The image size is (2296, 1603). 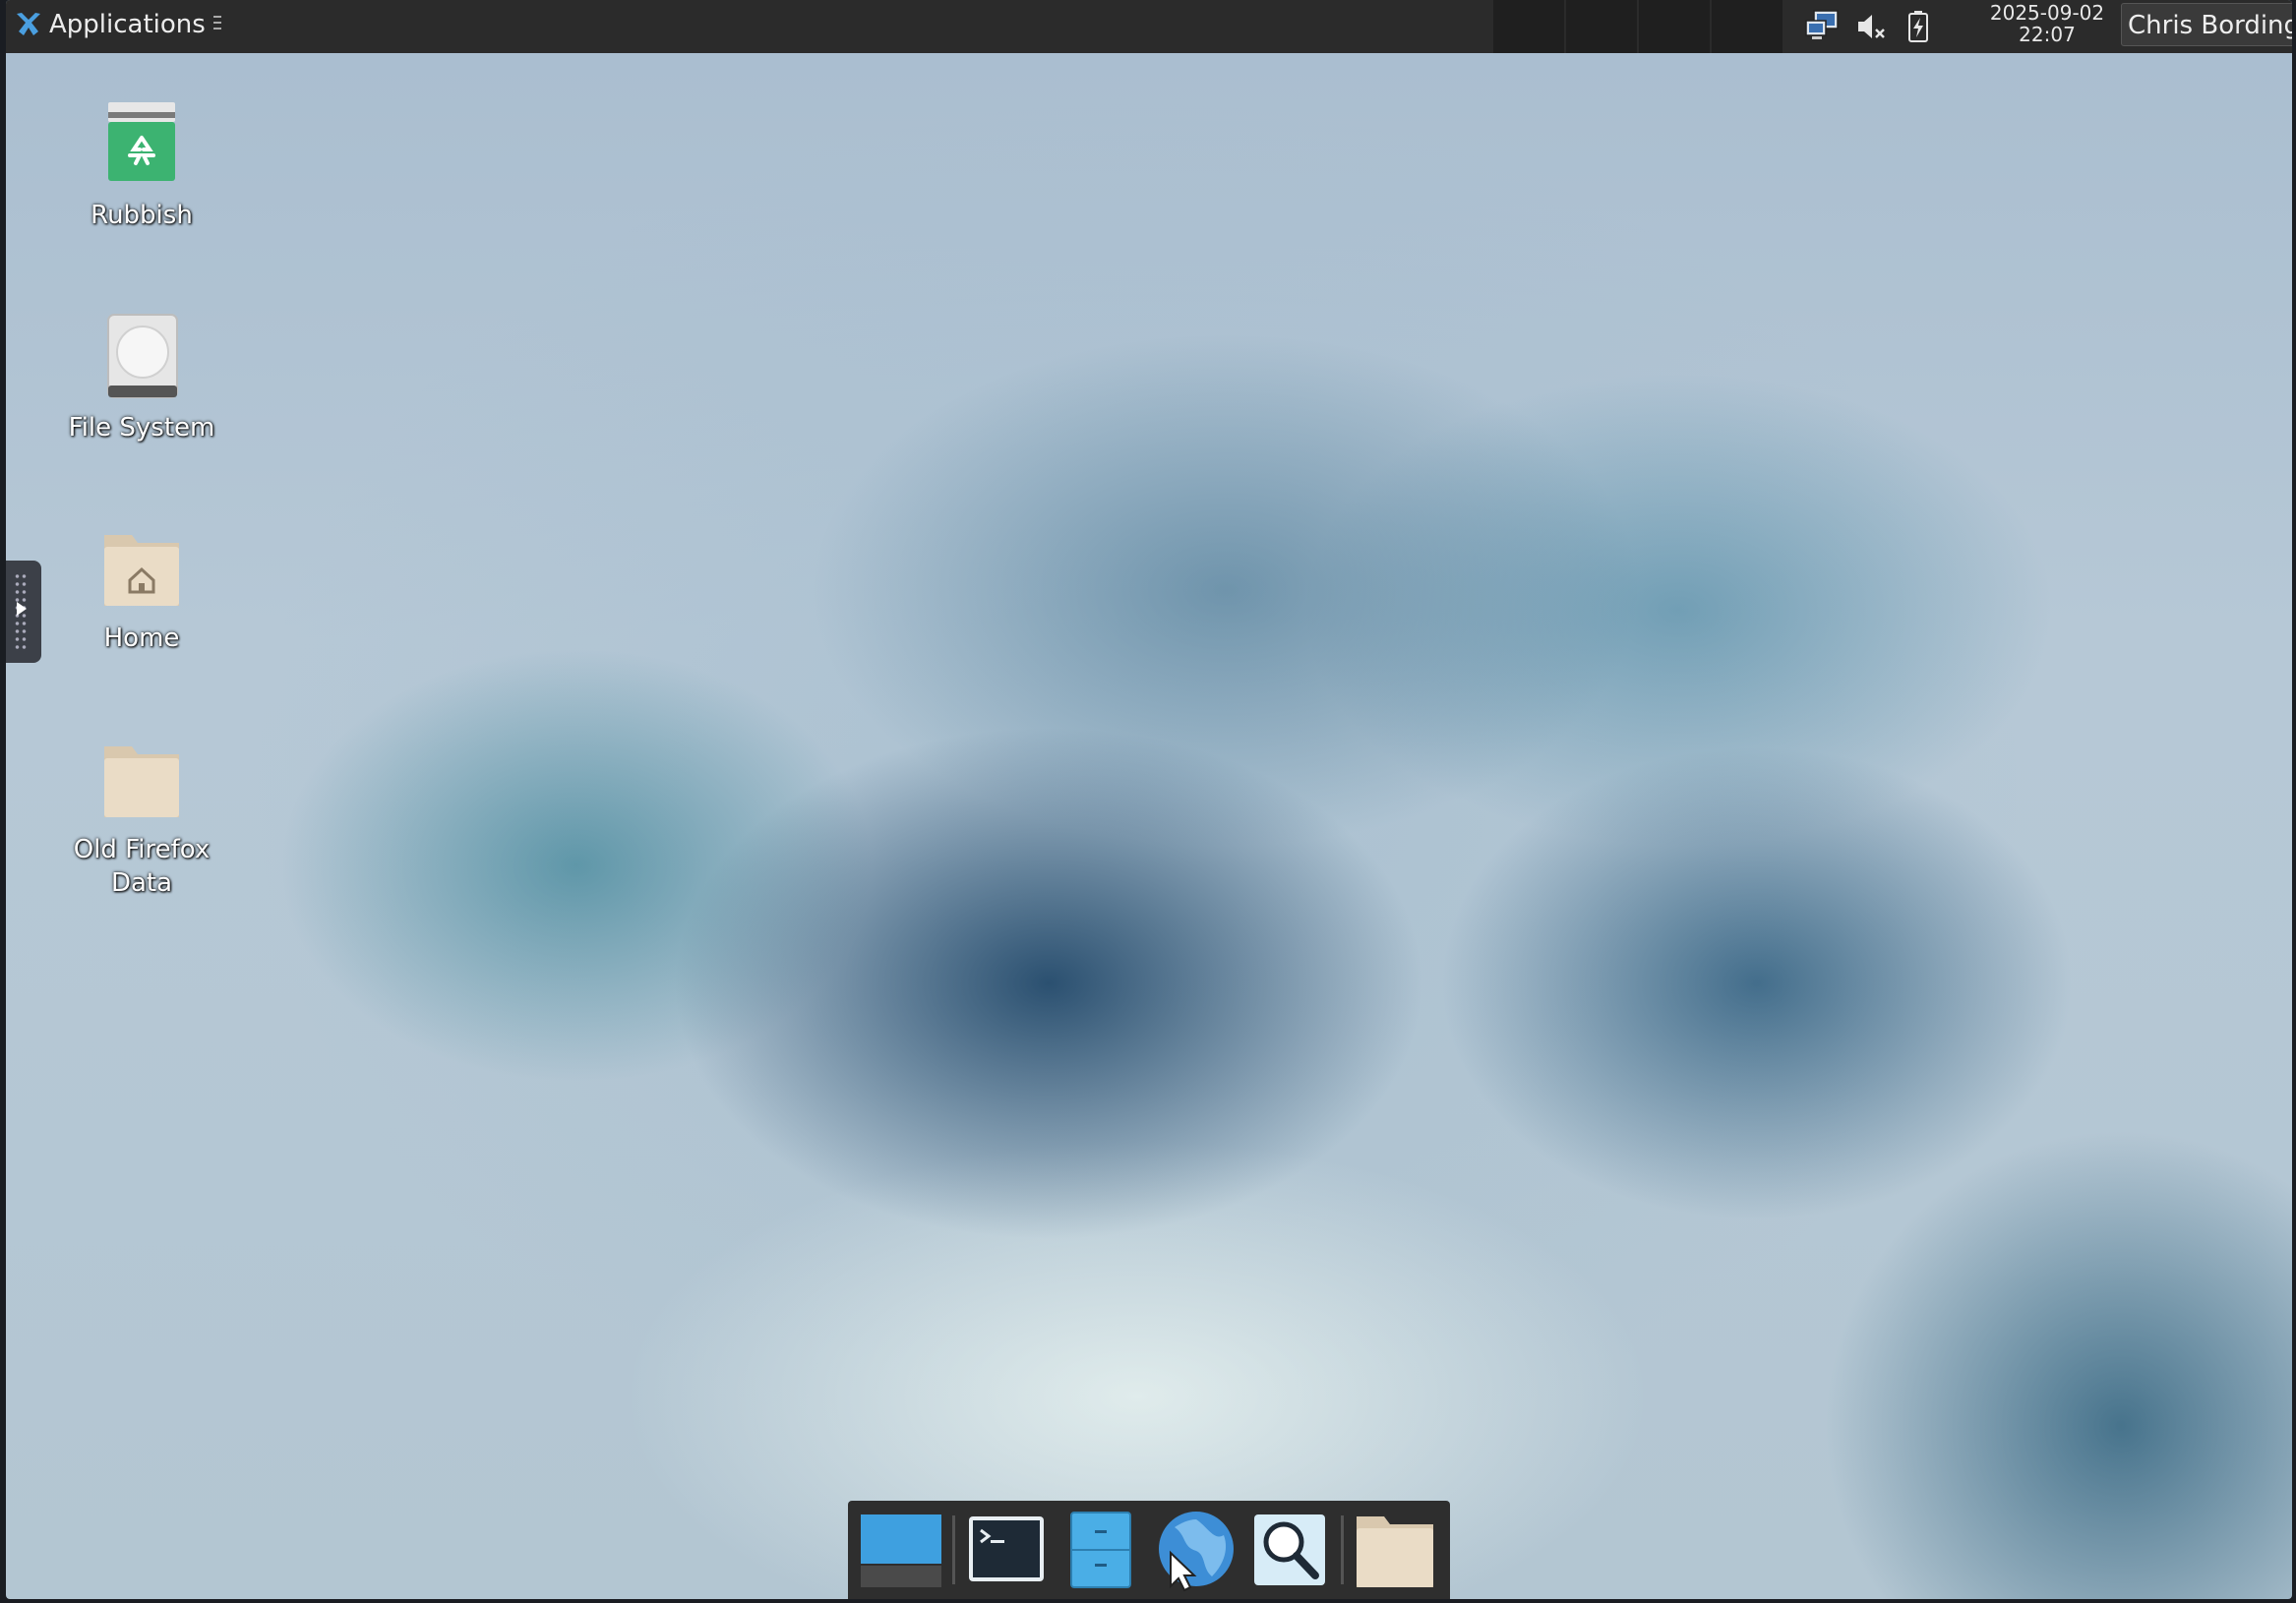 What do you see at coordinates (142, 866) in the screenshot?
I see `desktop-icon-label: Old Firefox Data` at bounding box center [142, 866].